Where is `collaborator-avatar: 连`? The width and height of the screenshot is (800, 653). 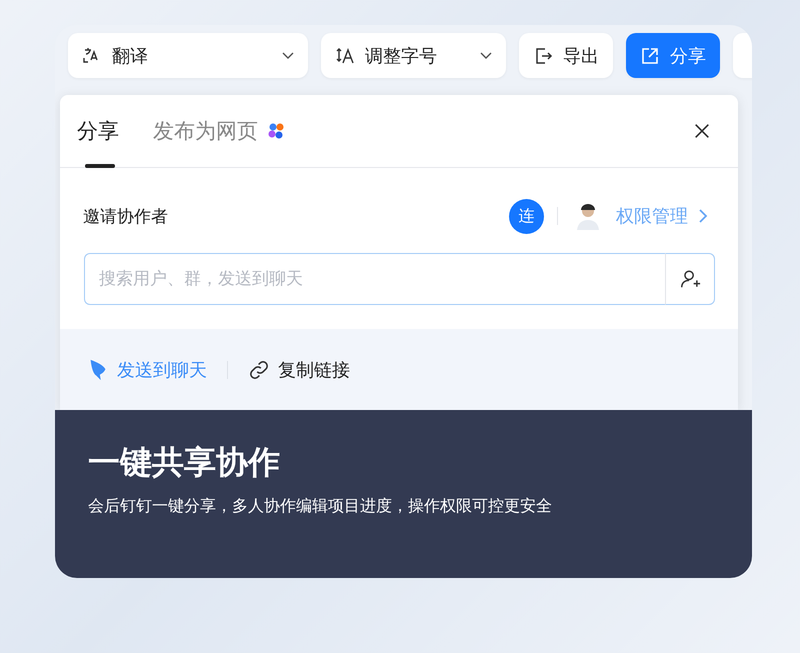
collaborator-avatar: 连 is located at coordinates (526, 216).